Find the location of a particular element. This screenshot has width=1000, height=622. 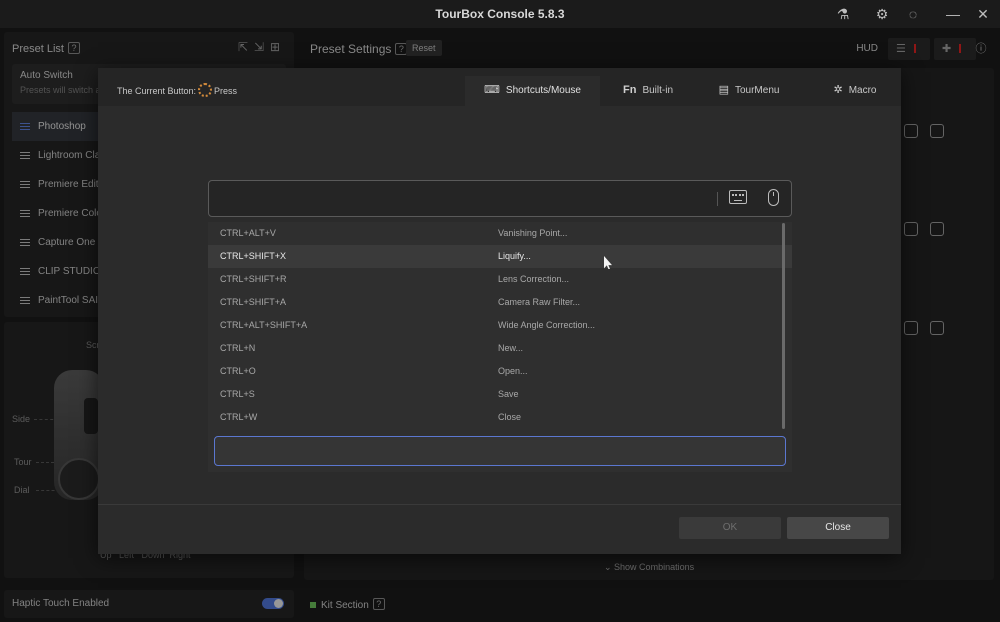

knob-icon is located at coordinates (205, 90).